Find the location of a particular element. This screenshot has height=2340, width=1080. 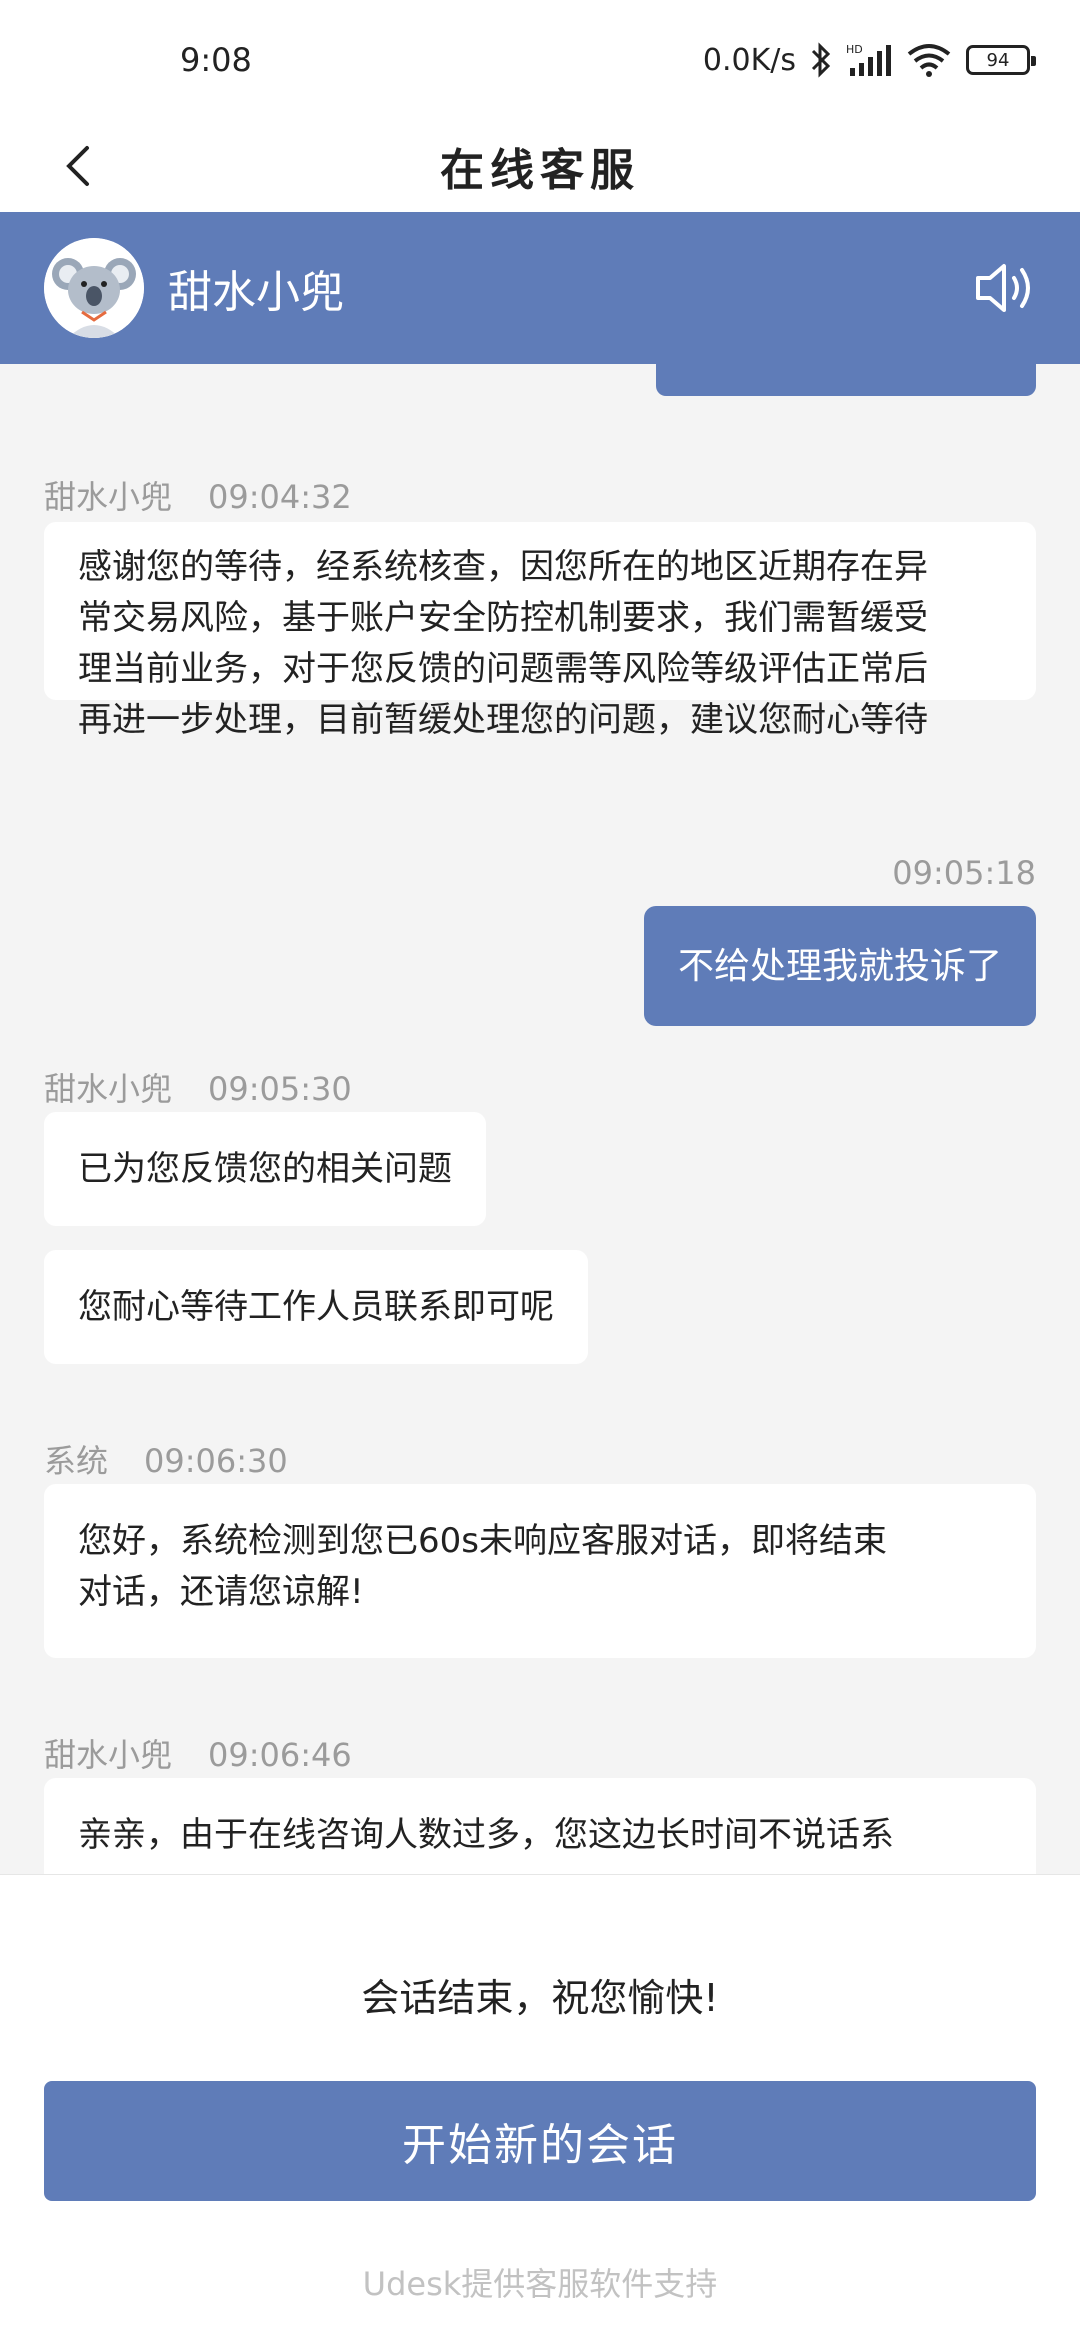

agent-message-bubble: 您耐心等待工作人员联系即可呢 is located at coordinates (316, 1307).